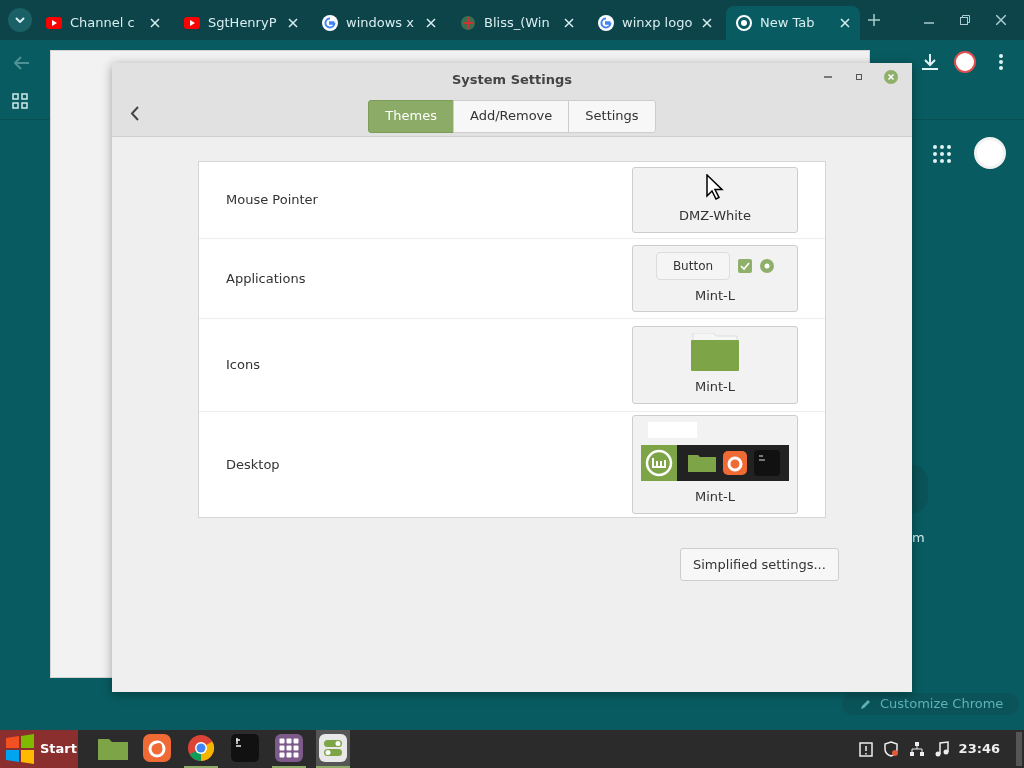 The image size is (1024, 768). I want to click on taskbar-app, so click(333, 749).